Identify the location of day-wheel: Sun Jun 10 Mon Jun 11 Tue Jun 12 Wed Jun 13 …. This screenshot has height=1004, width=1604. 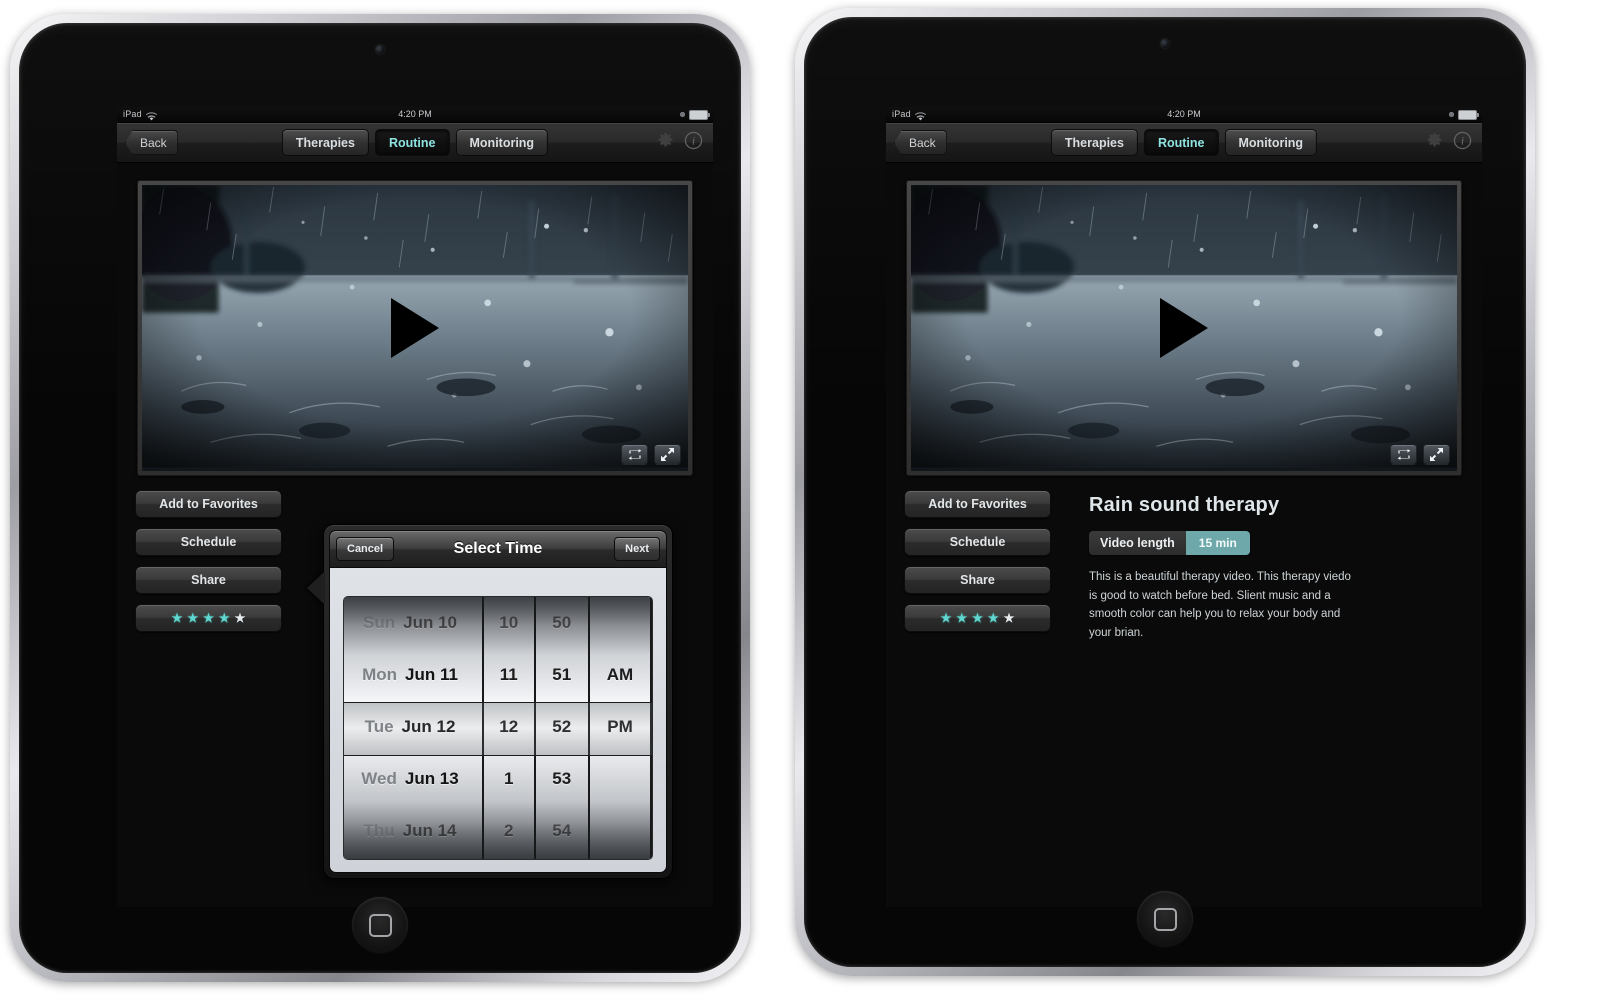
(414, 728).